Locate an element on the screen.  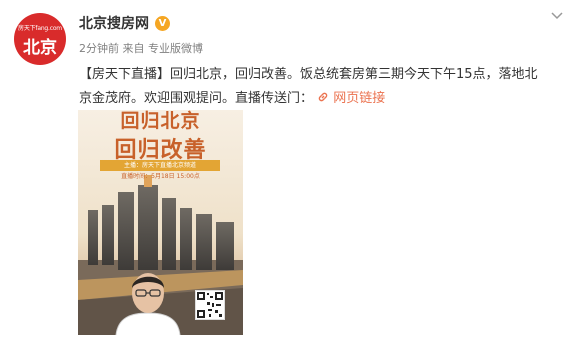
post-source: 专业版微博 is located at coordinates (175, 48).